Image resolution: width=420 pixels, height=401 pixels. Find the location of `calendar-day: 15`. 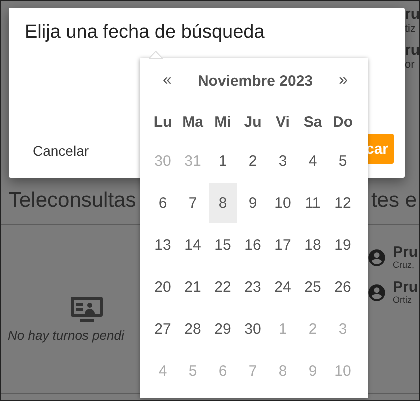

calendar-day: 15 is located at coordinates (223, 245).